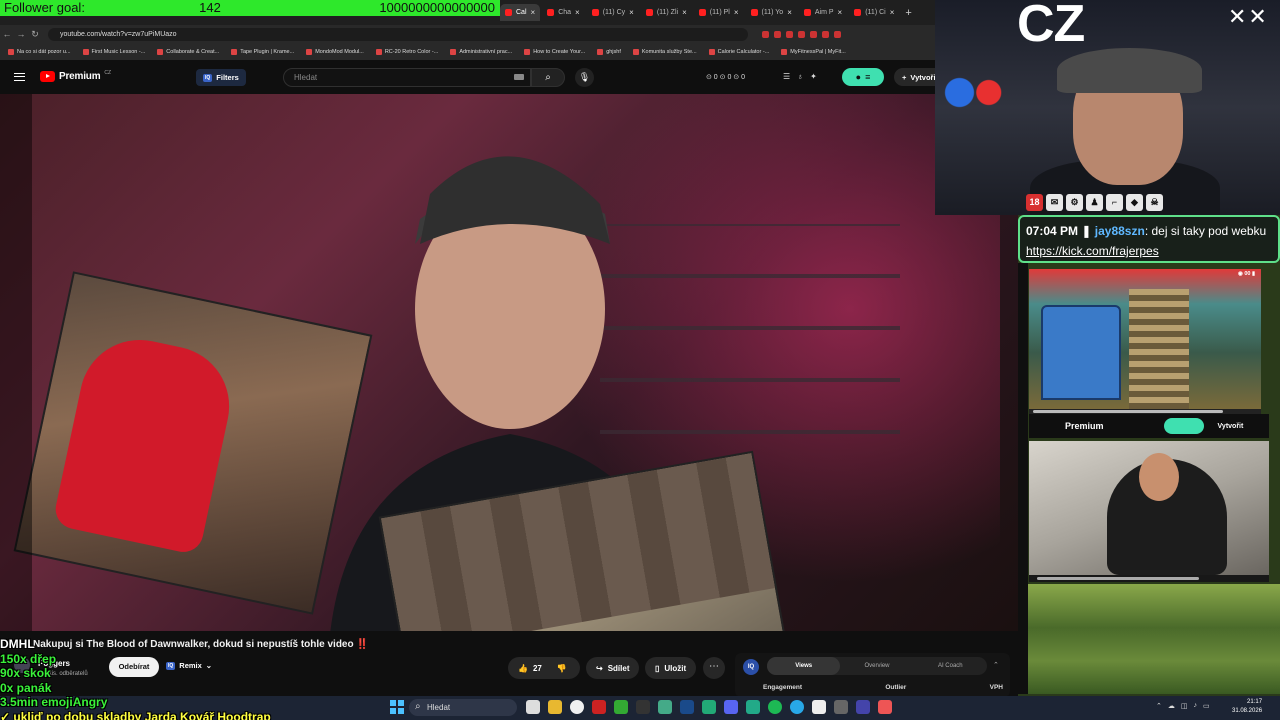  Describe the element at coordinates (874, 12) in the screenshot. I see `browser-tab: (11) Ci ×` at that location.